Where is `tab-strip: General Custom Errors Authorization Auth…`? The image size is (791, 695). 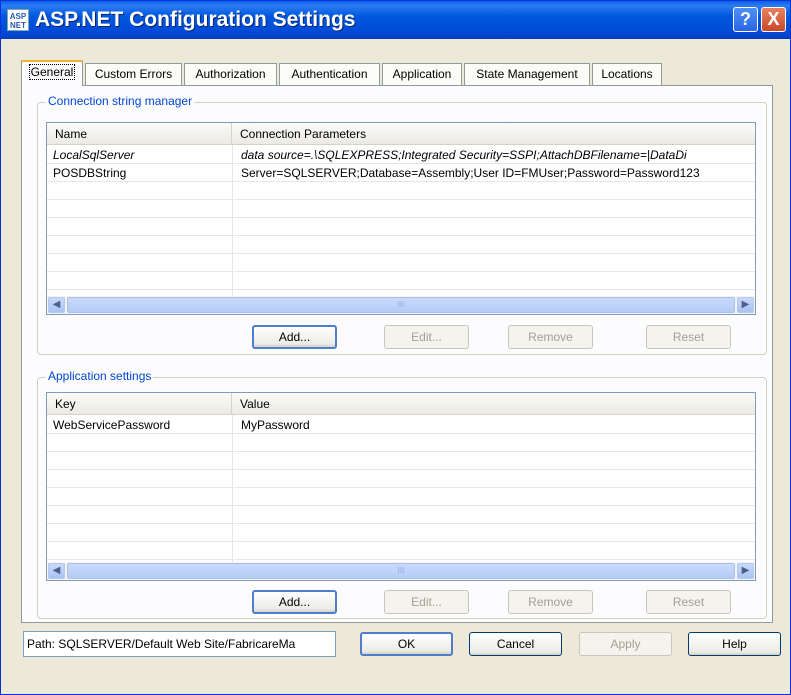 tab-strip: General Custom Errors Authorization Auth… is located at coordinates (396, 73).